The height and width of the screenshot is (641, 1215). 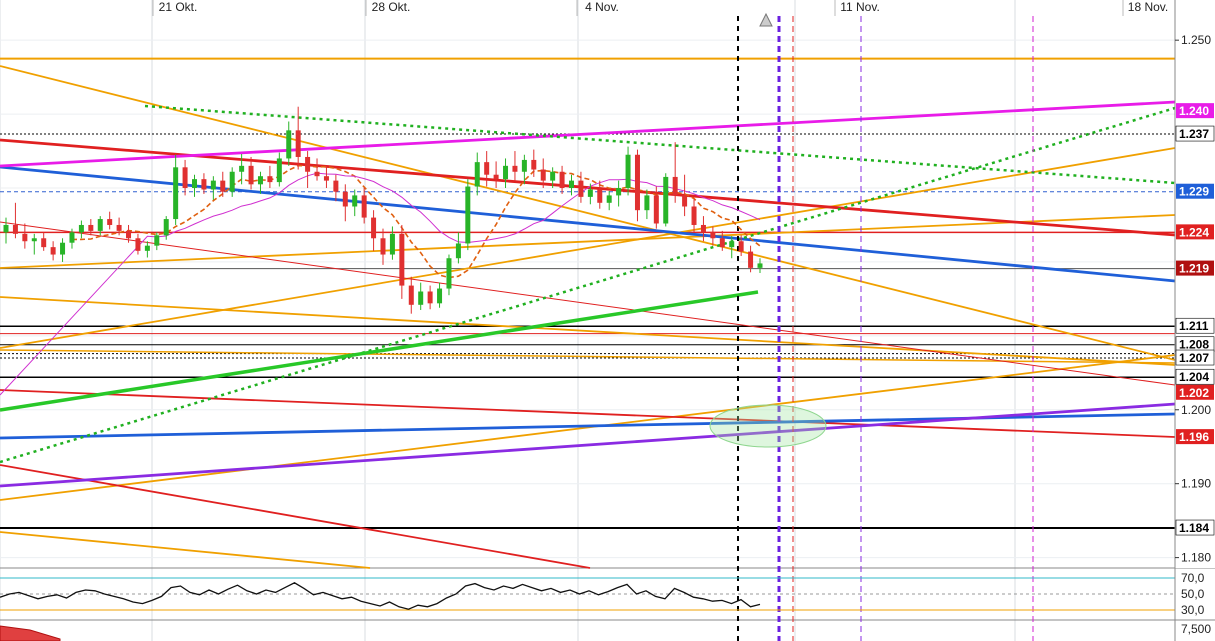 What do you see at coordinates (1194, 345) in the screenshot?
I see `price-tag-label: 1.208` at bounding box center [1194, 345].